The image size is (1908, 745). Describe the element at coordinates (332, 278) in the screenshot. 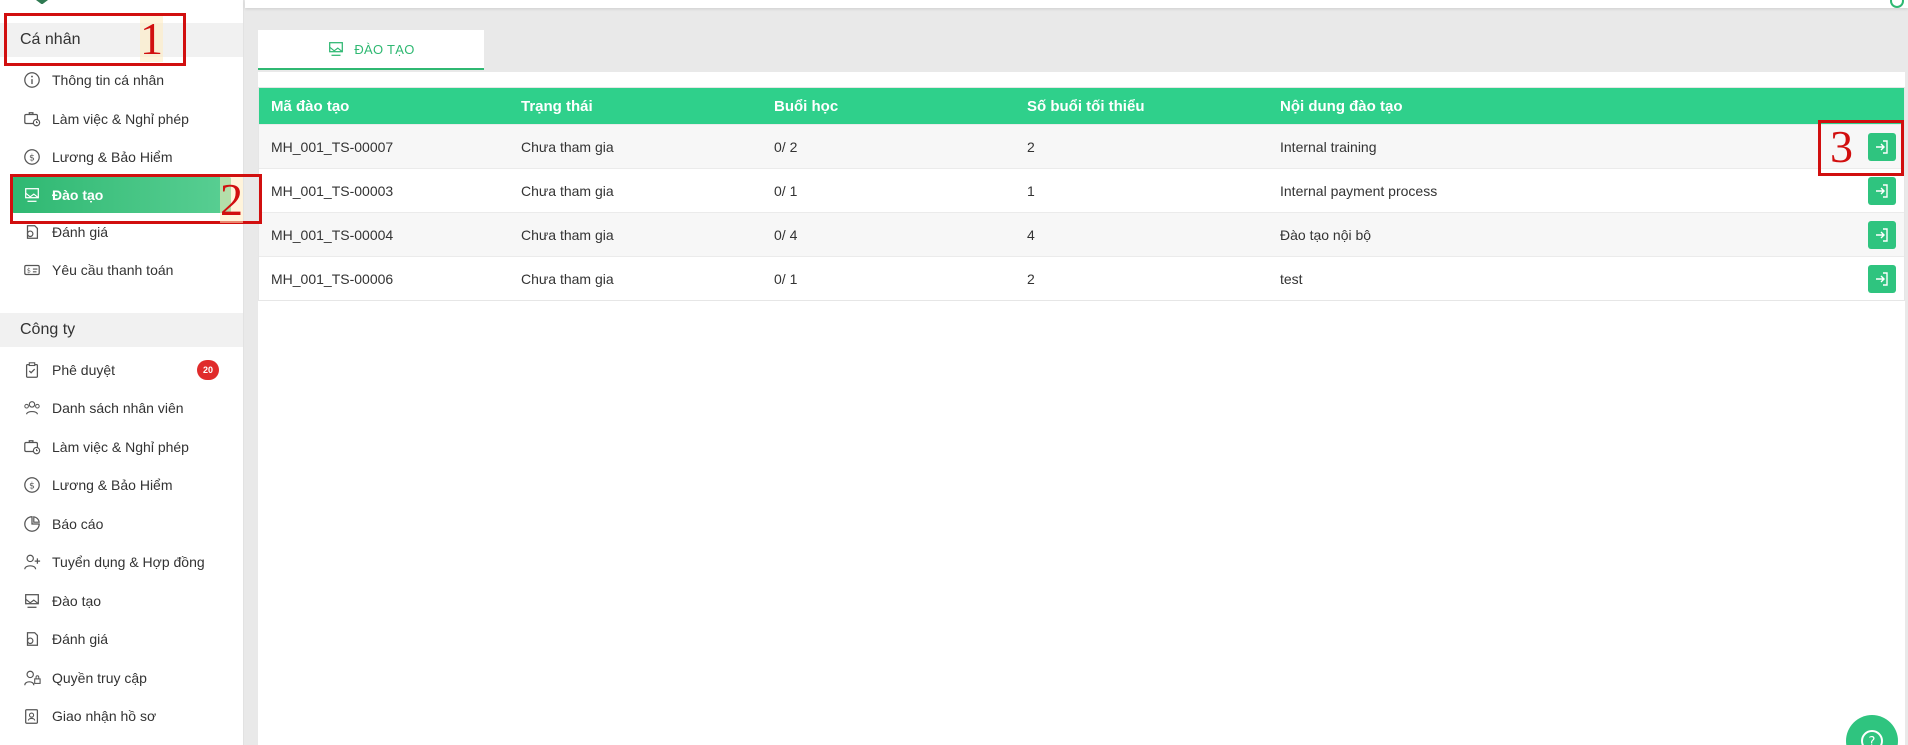

I see `cell-code: MH_001_TS-00006` at that location.